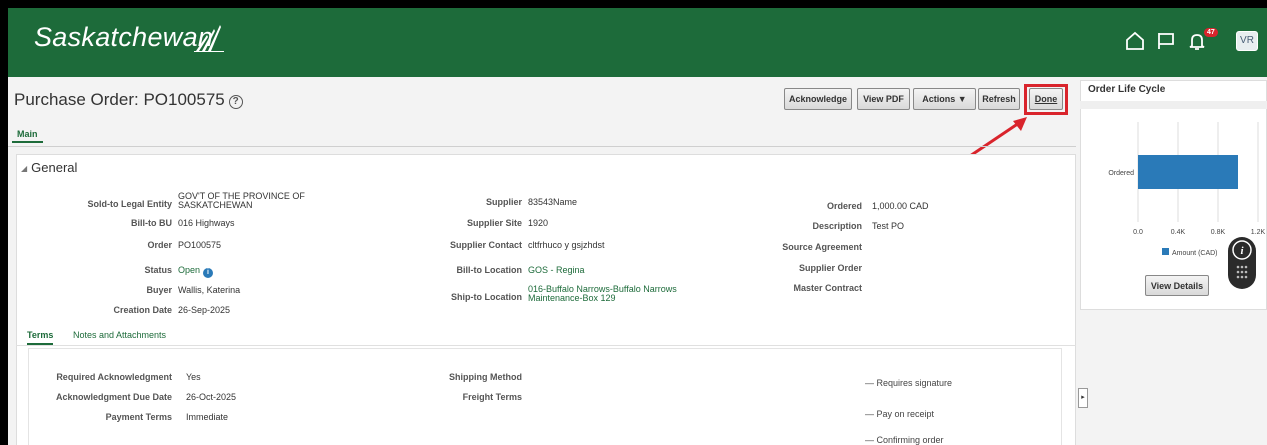 The width and height of the screenshot is (1267, 445). What do you see at coordinates (844, 206) in the screenshot?
I see `ordered-label: Ordered` at bounding box center [844, 206].